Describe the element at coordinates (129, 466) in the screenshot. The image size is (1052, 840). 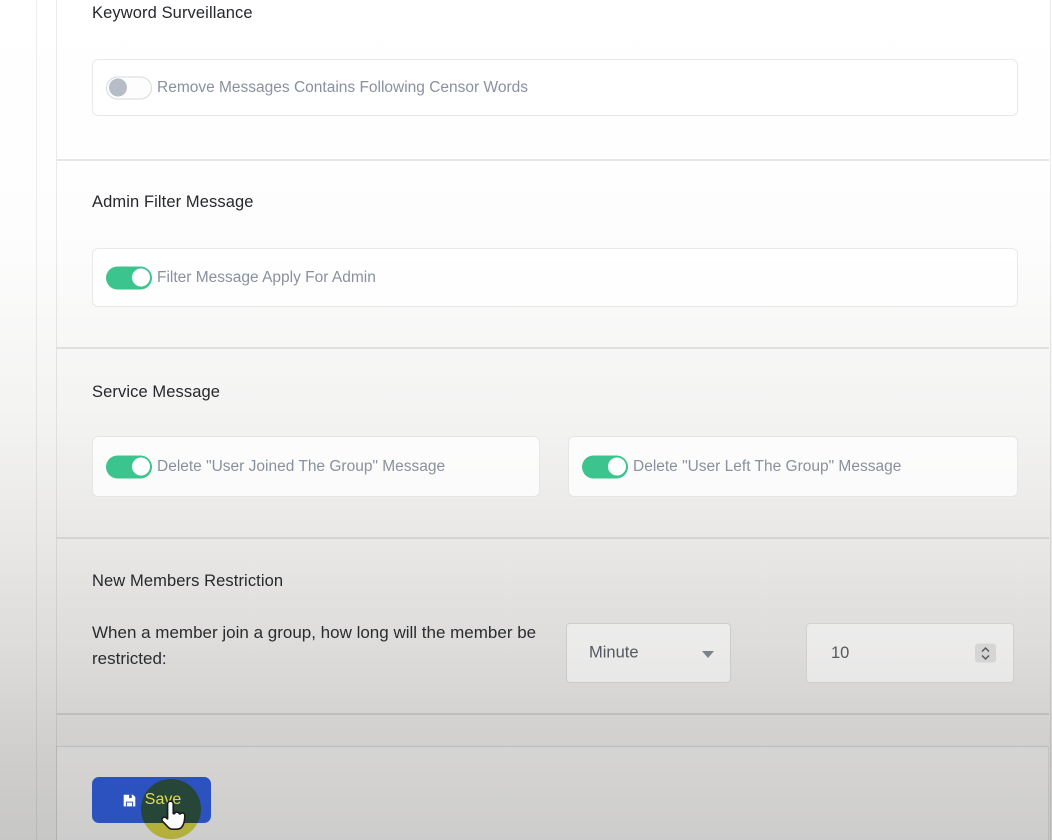
I see `delete-user-joined-toggle` at that location.